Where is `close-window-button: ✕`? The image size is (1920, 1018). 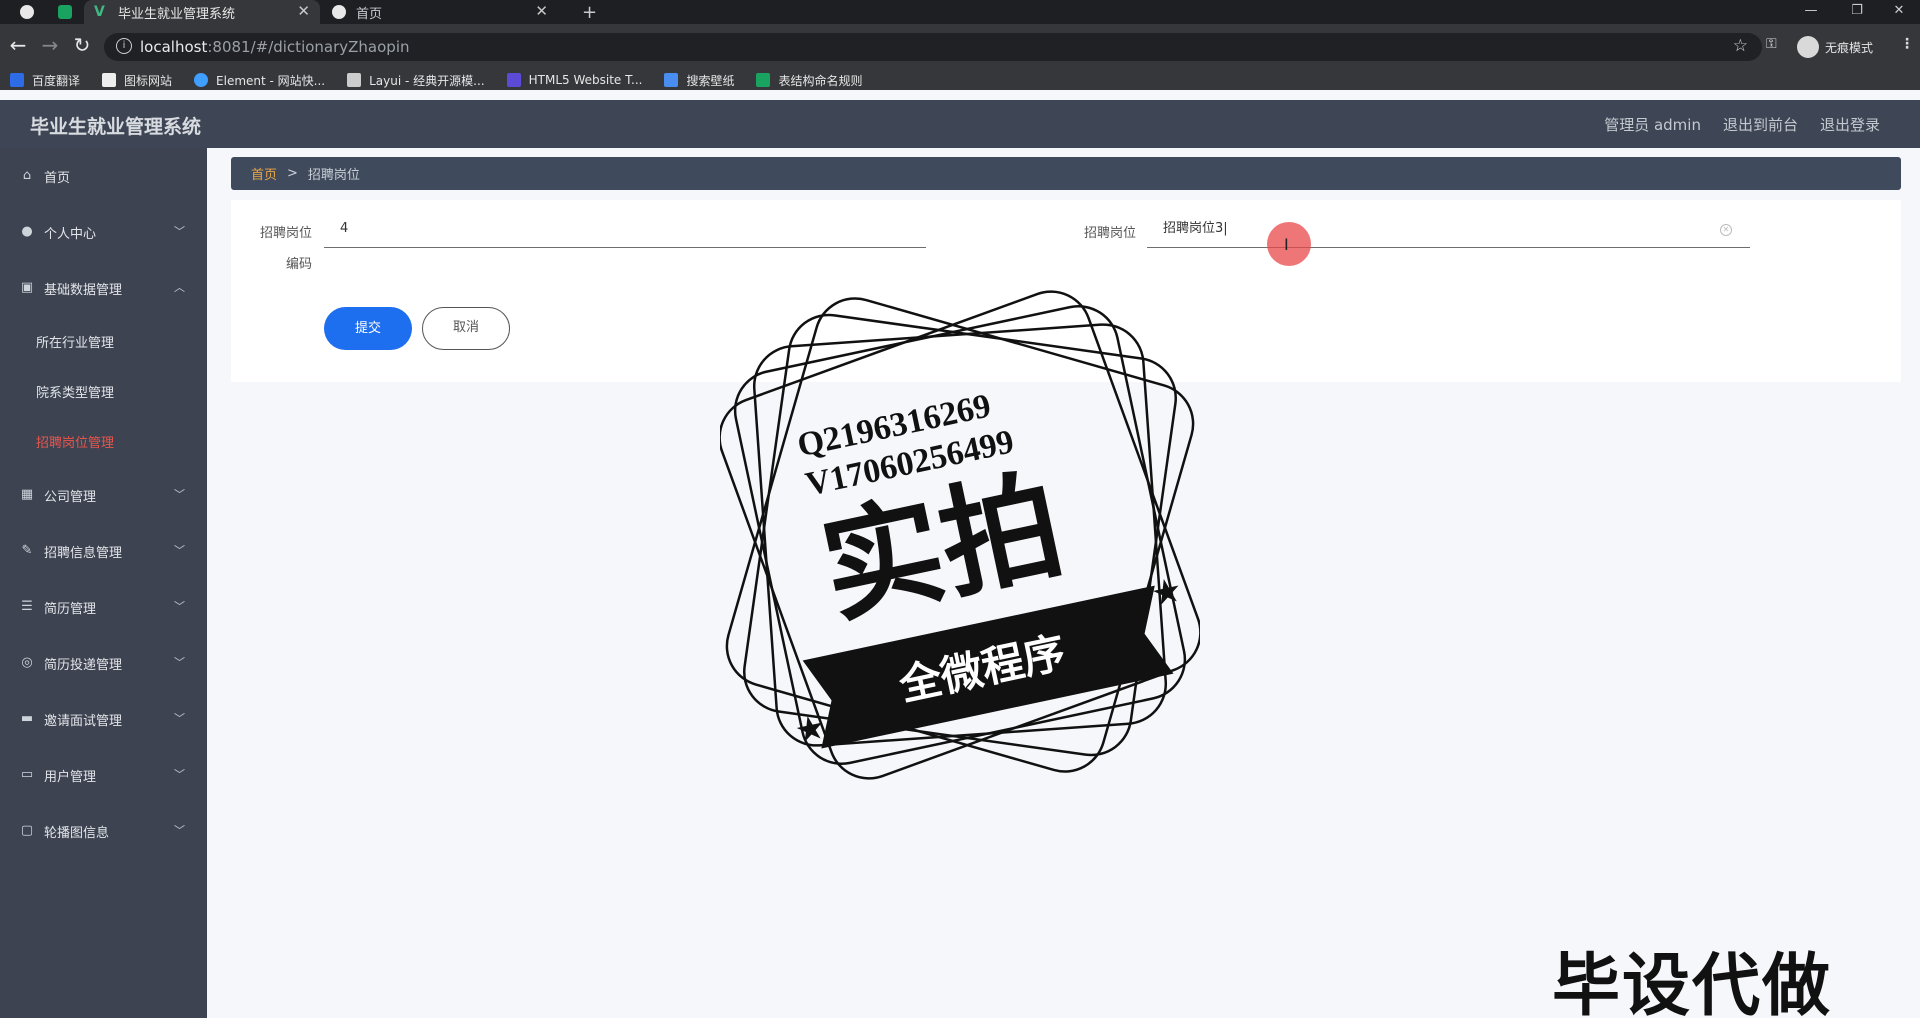
close-window-button: ✕ is located at coordinates (1899, 12).